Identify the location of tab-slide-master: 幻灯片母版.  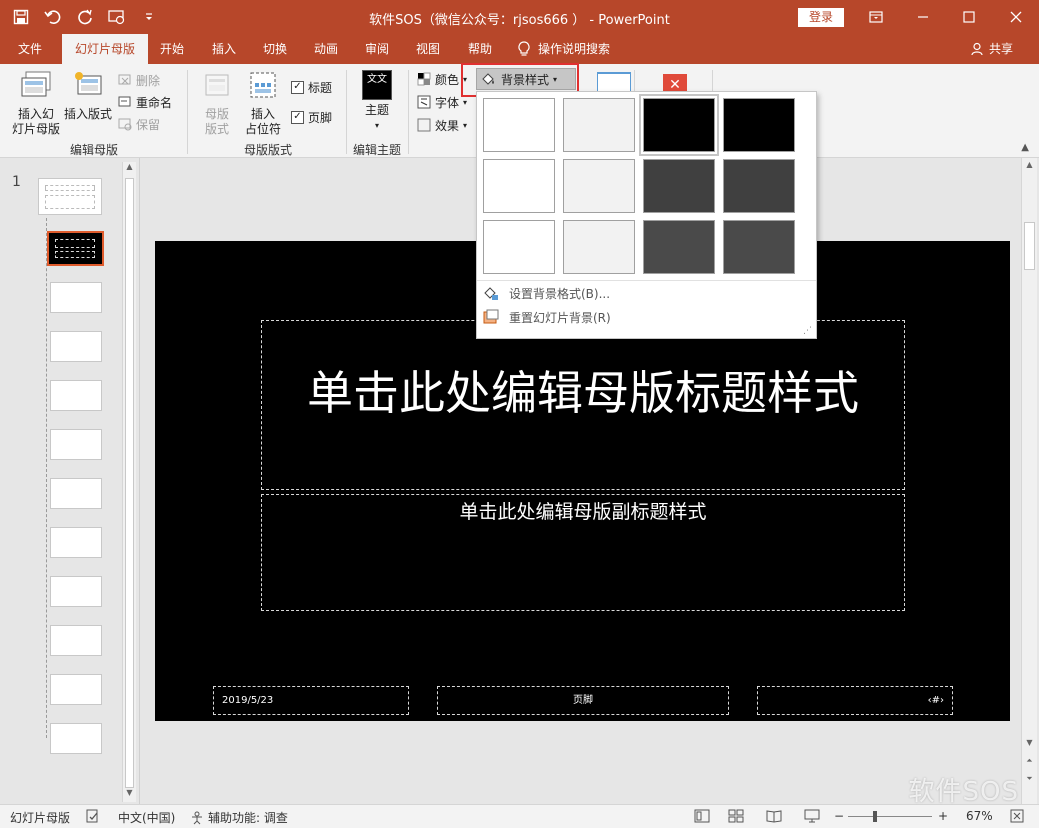
(105, 49).